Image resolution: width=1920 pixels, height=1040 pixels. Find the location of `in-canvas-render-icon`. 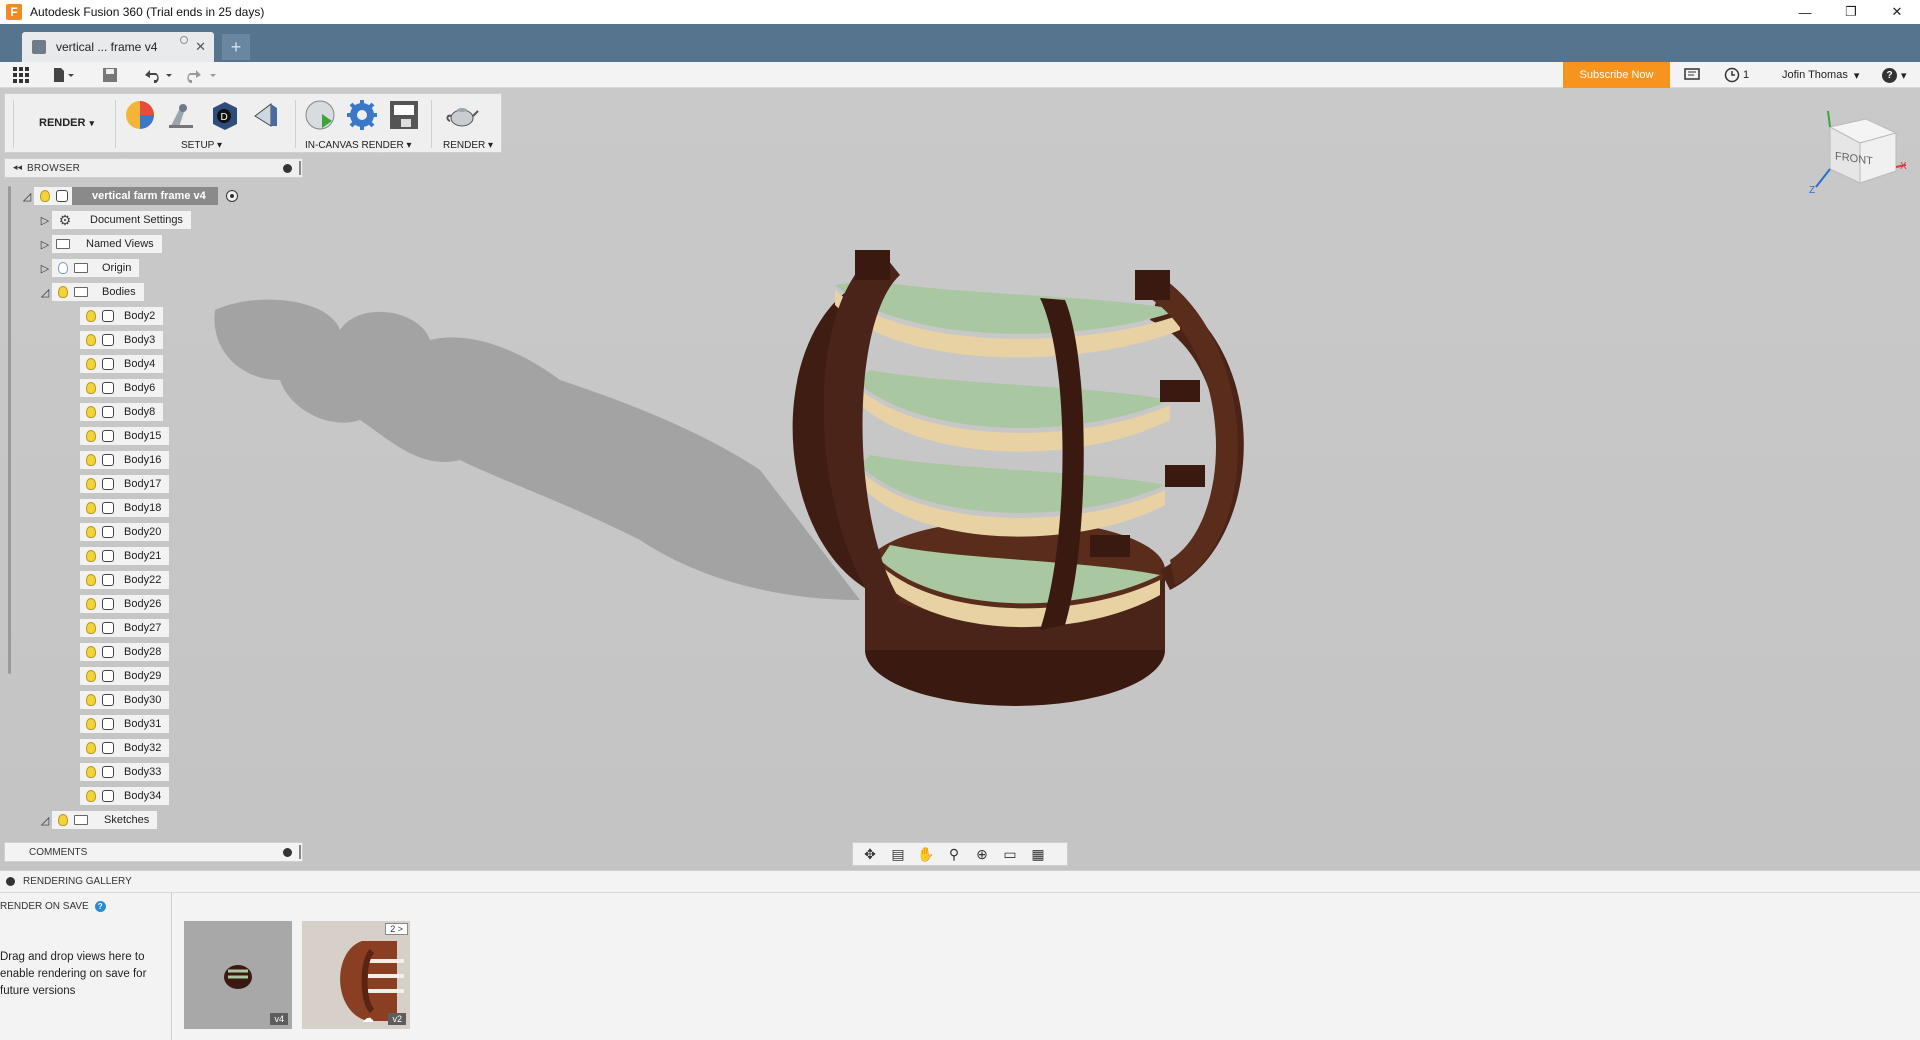

in-canvas-render-icon is located at coordinates (320, 115).